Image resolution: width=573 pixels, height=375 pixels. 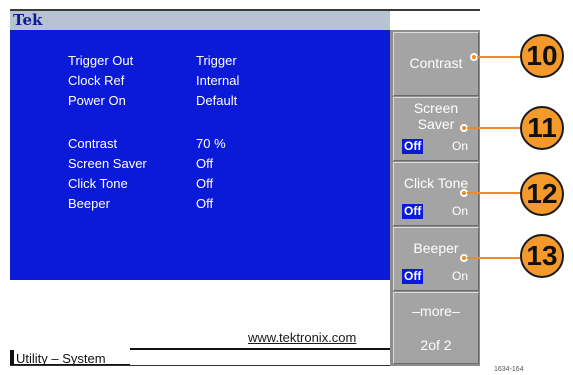 What do you see at coordinates (101, 60) in the screenshot?
I see `setting-label: Trigger Out` at bounding box center [101, 60].